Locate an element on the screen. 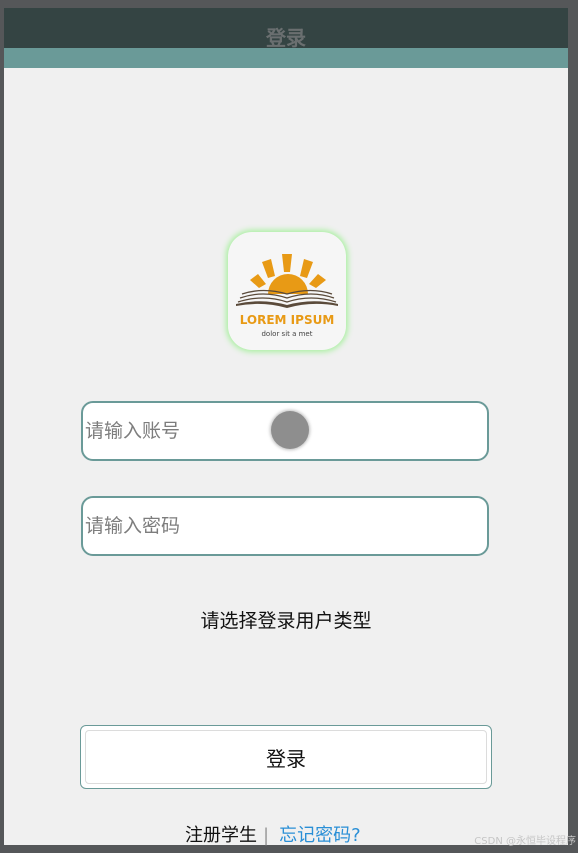  forgot-password-link: 忘记密码? is located at coordinates (320, 835).